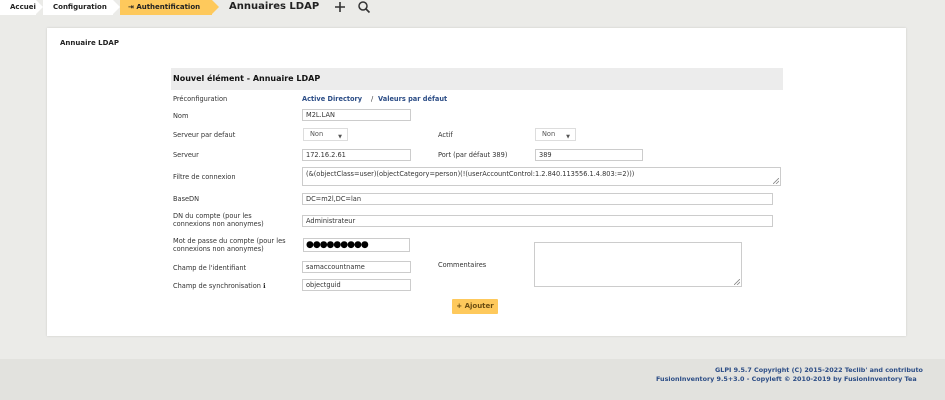 Image resolution: width=945 pixels, height=400 pixels. I want to click on identifier-input: samaccountname, so click(356, 267).